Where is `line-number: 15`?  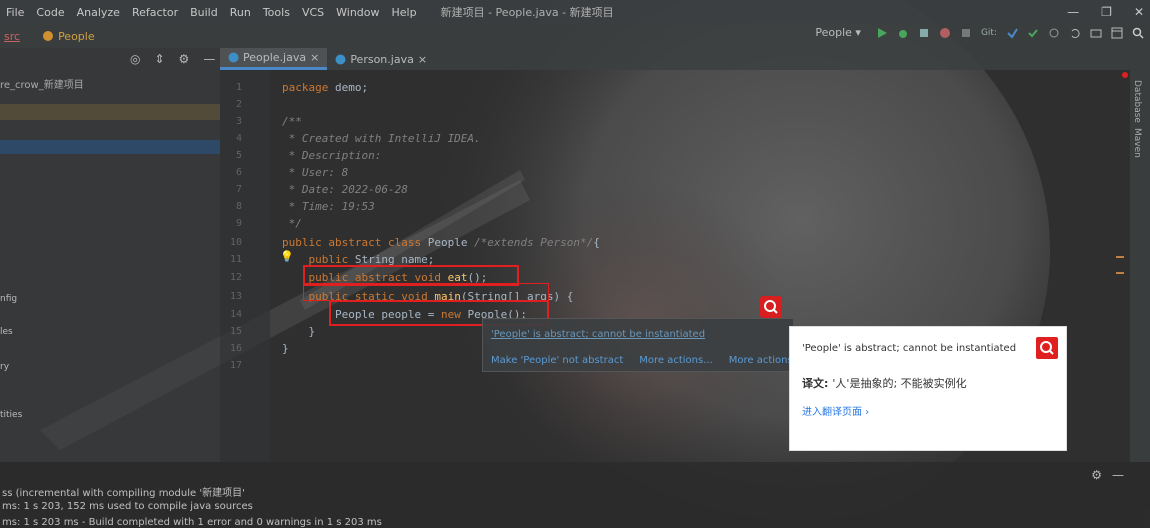 line-number: 15 is located at coordinates (235, 331).